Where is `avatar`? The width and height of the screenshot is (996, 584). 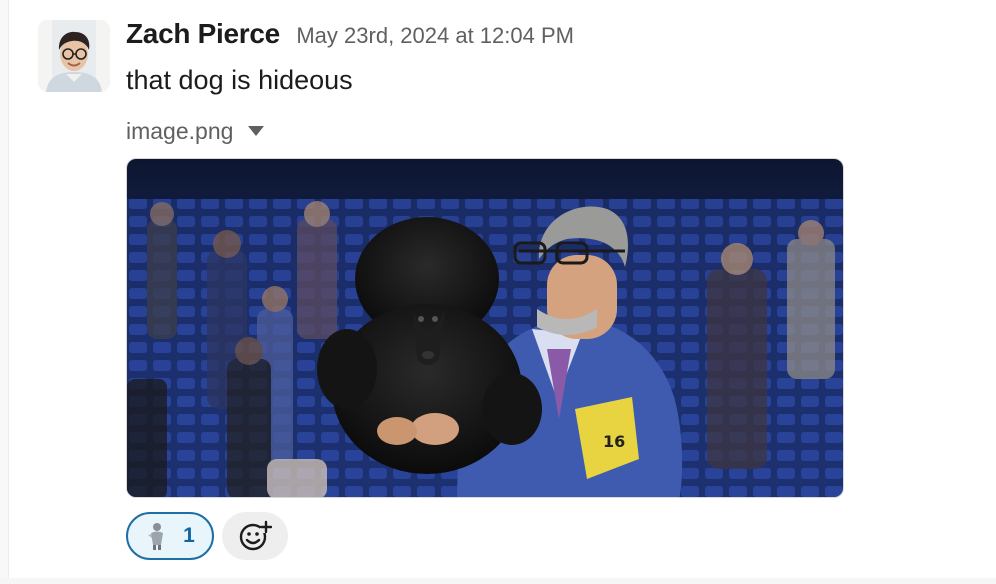
avatar is located at coordinates (74, 56).